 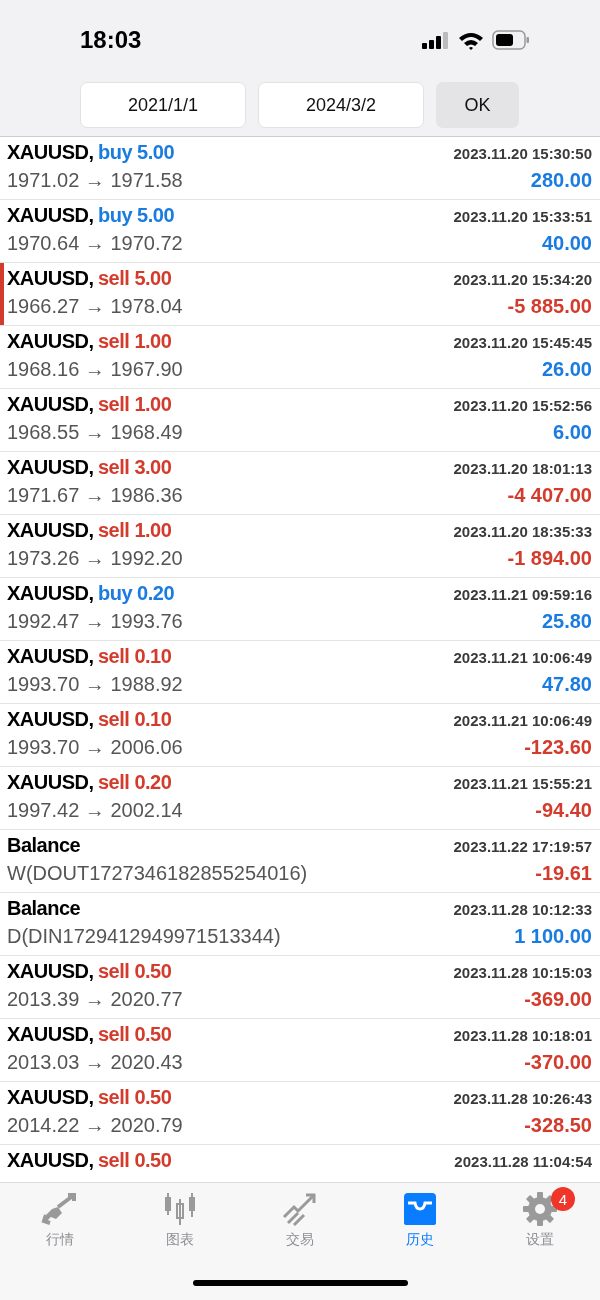 I want to click on tab-item: 历史, so click(x=420, y=1224).